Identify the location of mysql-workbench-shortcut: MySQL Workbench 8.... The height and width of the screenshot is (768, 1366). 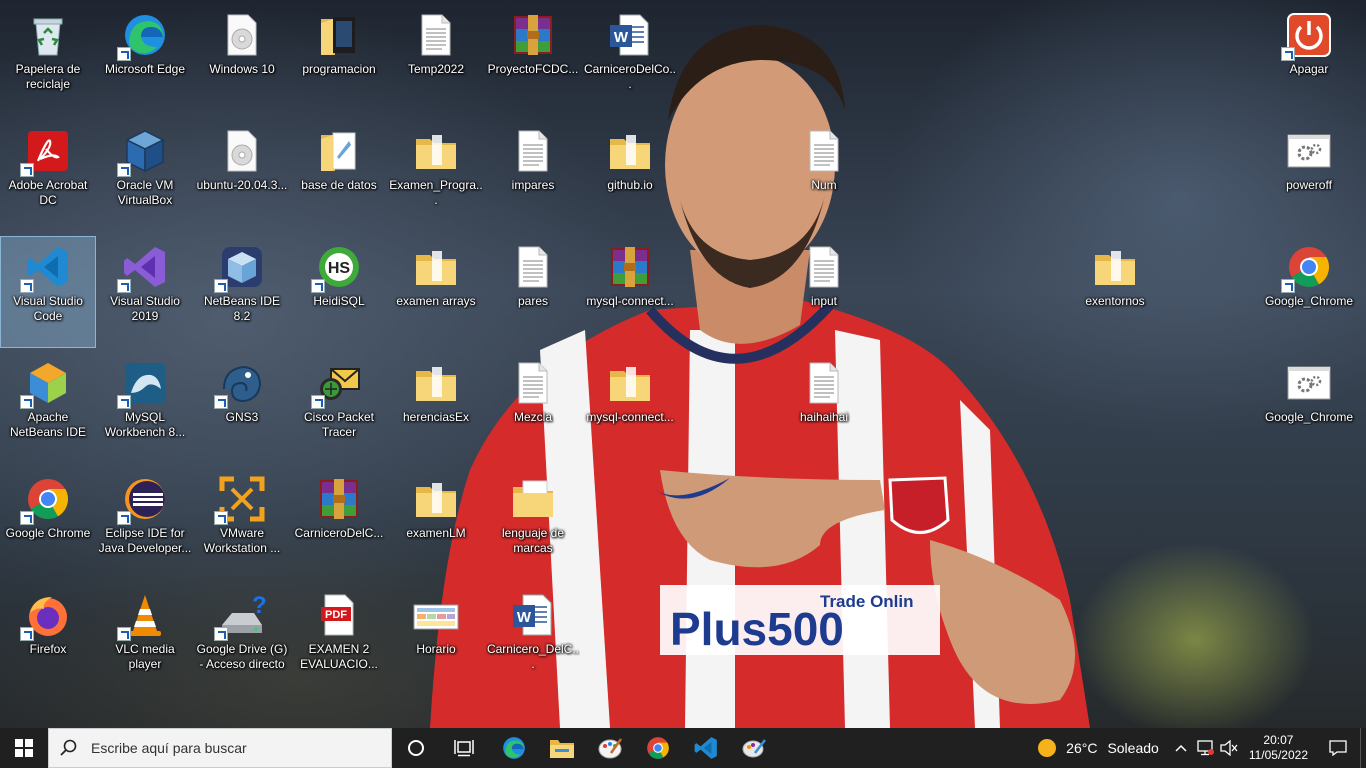
(145, 408).